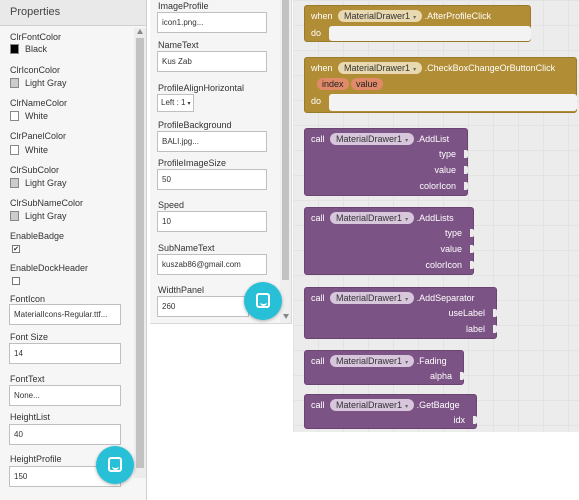 The image size is (579, 500). Describe the element at coordinates (367, 84) in the screenshot. I see `param-value: value` at that location.